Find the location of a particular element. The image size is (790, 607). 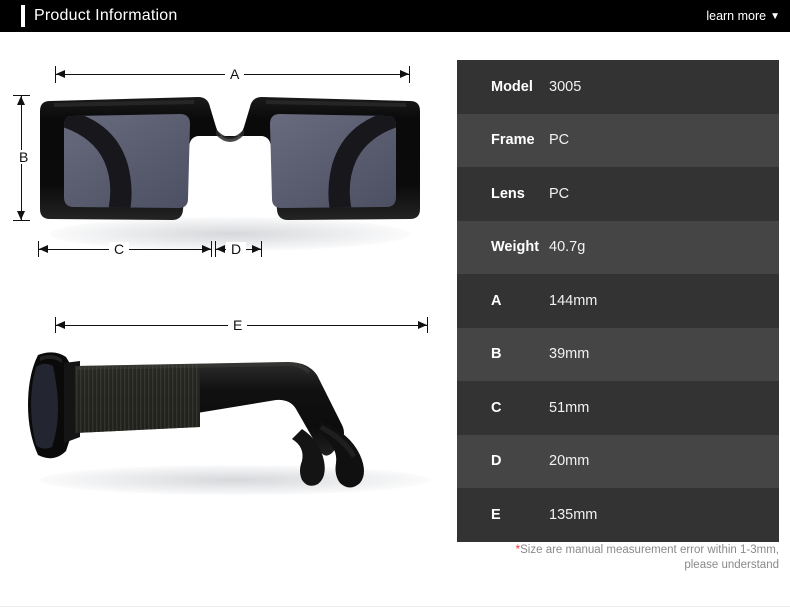

table-row: Weight 40.7g is located at coordinates (618, 247).